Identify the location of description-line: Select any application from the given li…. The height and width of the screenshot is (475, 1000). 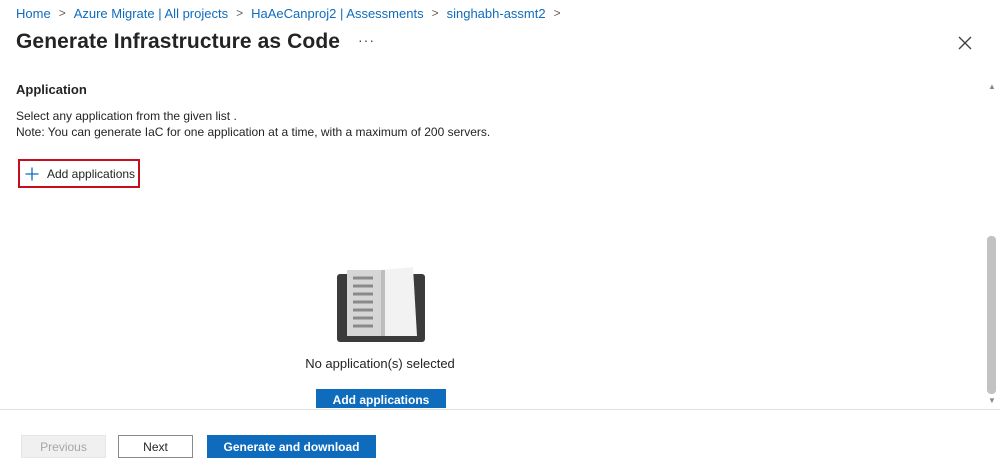
(126, 116).